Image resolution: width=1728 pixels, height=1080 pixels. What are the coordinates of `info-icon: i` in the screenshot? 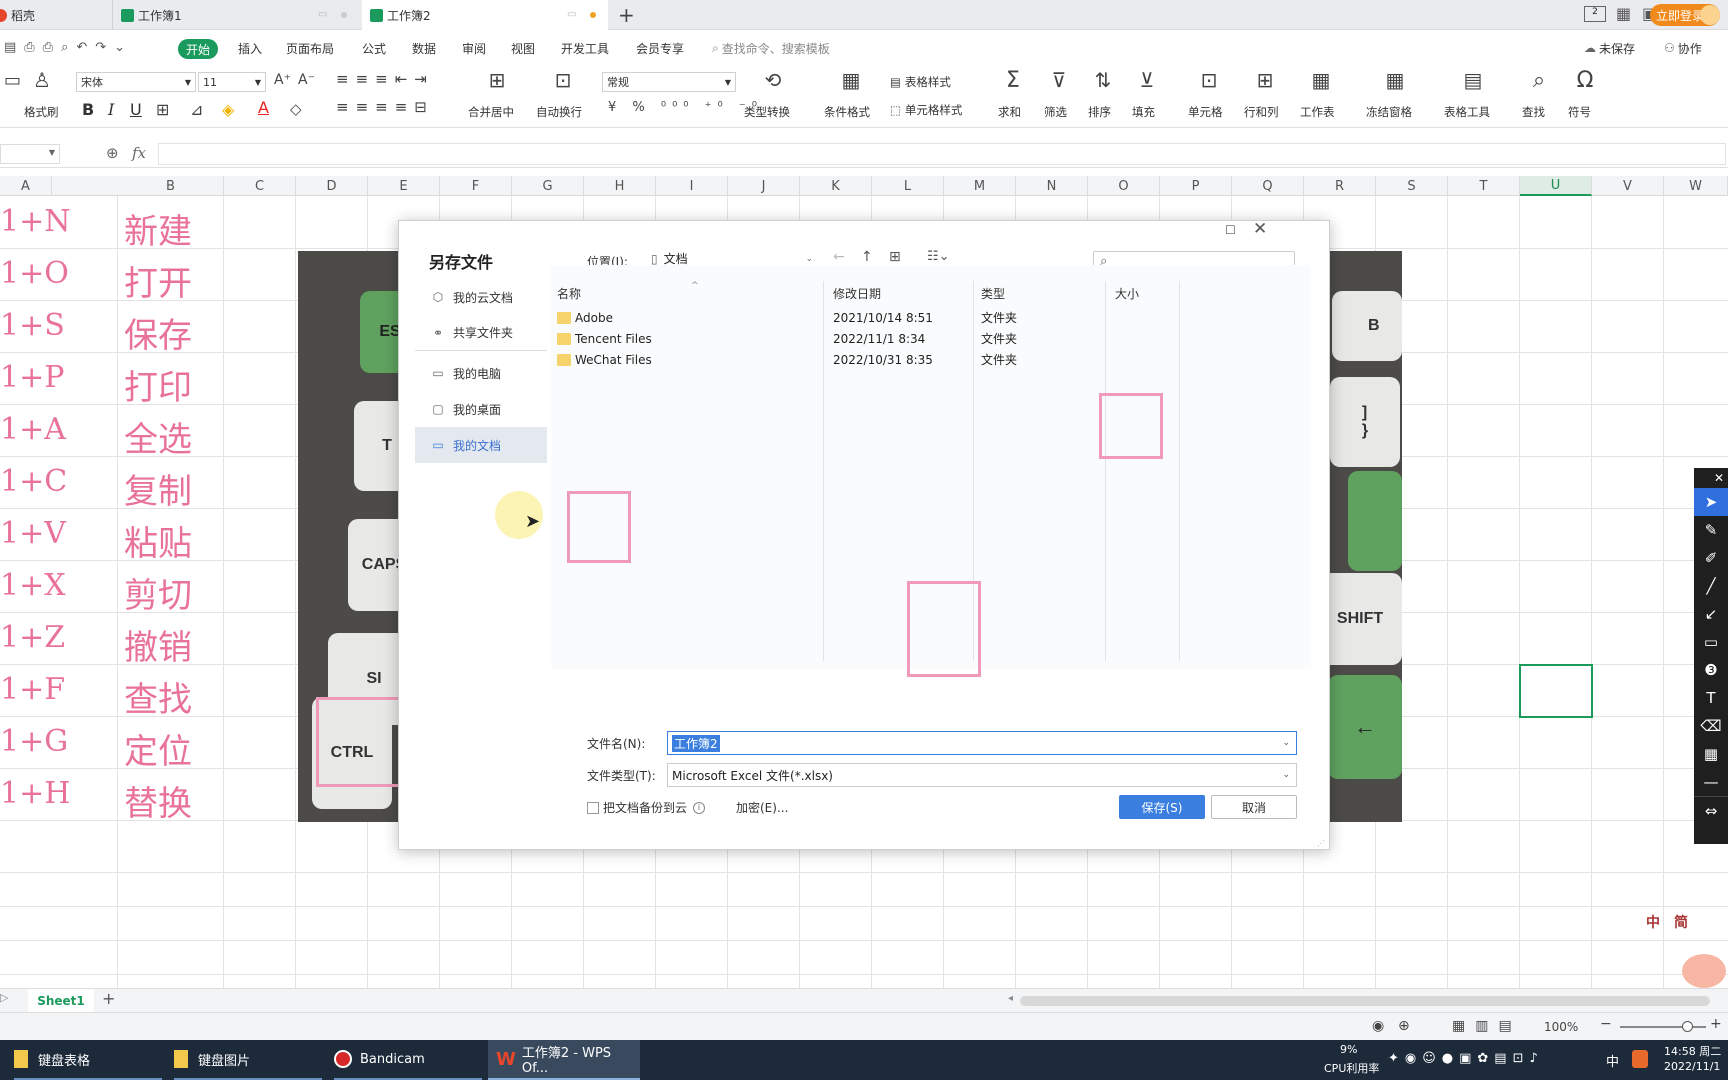 It's located at (699, 807).